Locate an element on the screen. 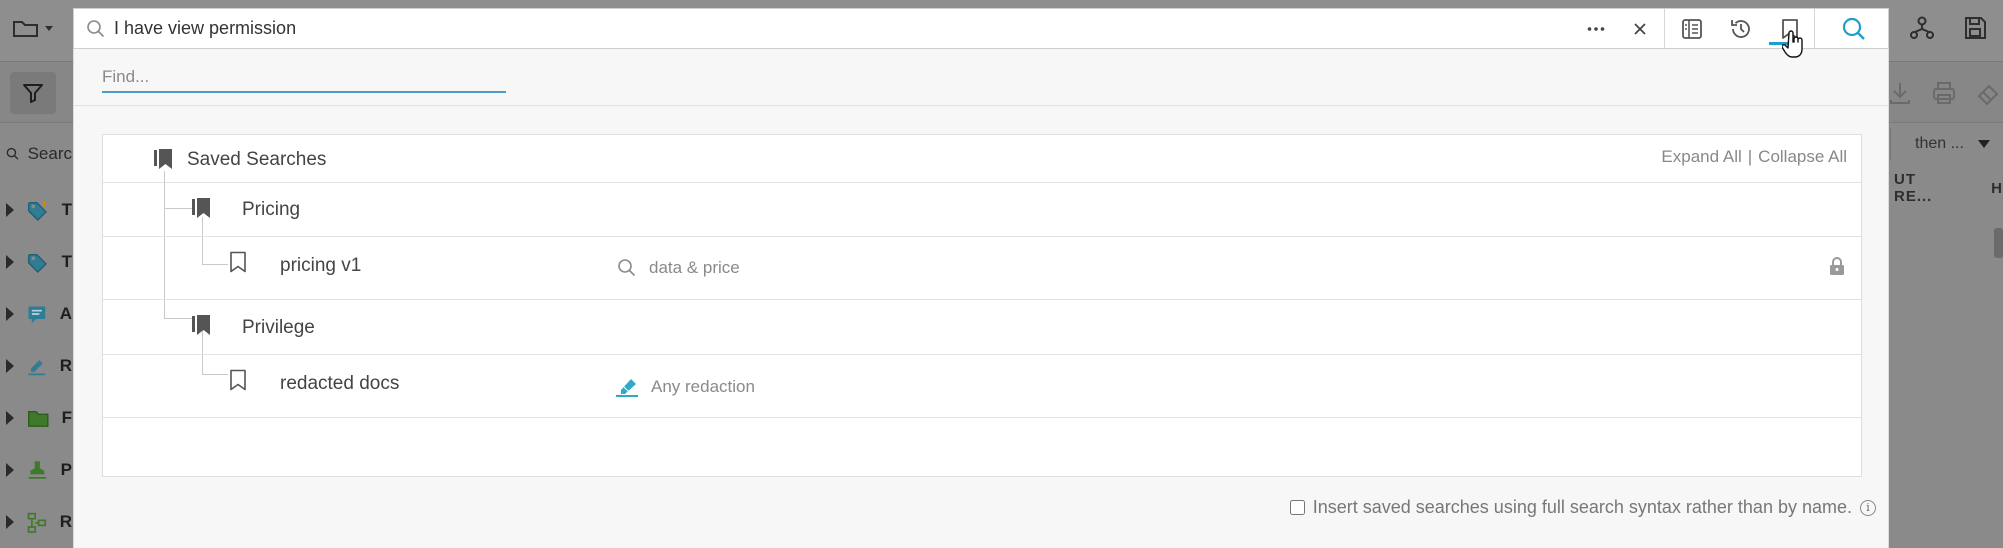 The image size is (2003, 548). redaction-icon is located at coordinates (37, 368).